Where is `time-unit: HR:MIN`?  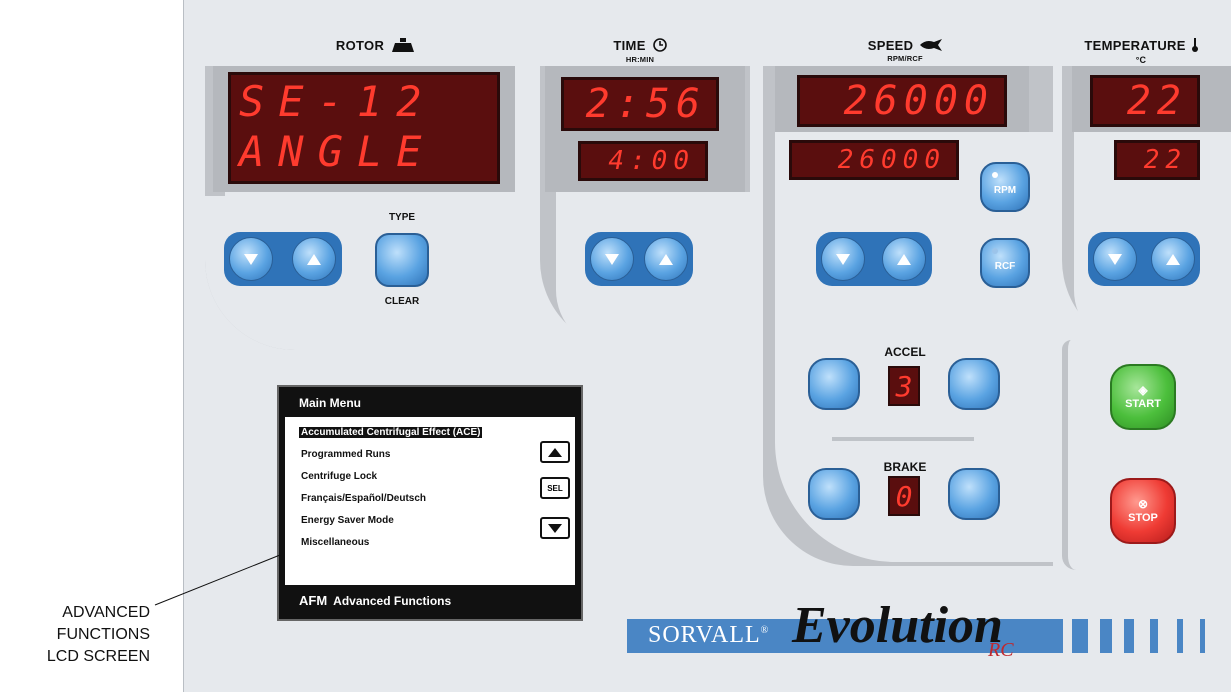 time-unit: HR:MIN is located at coordinates (640, 60).